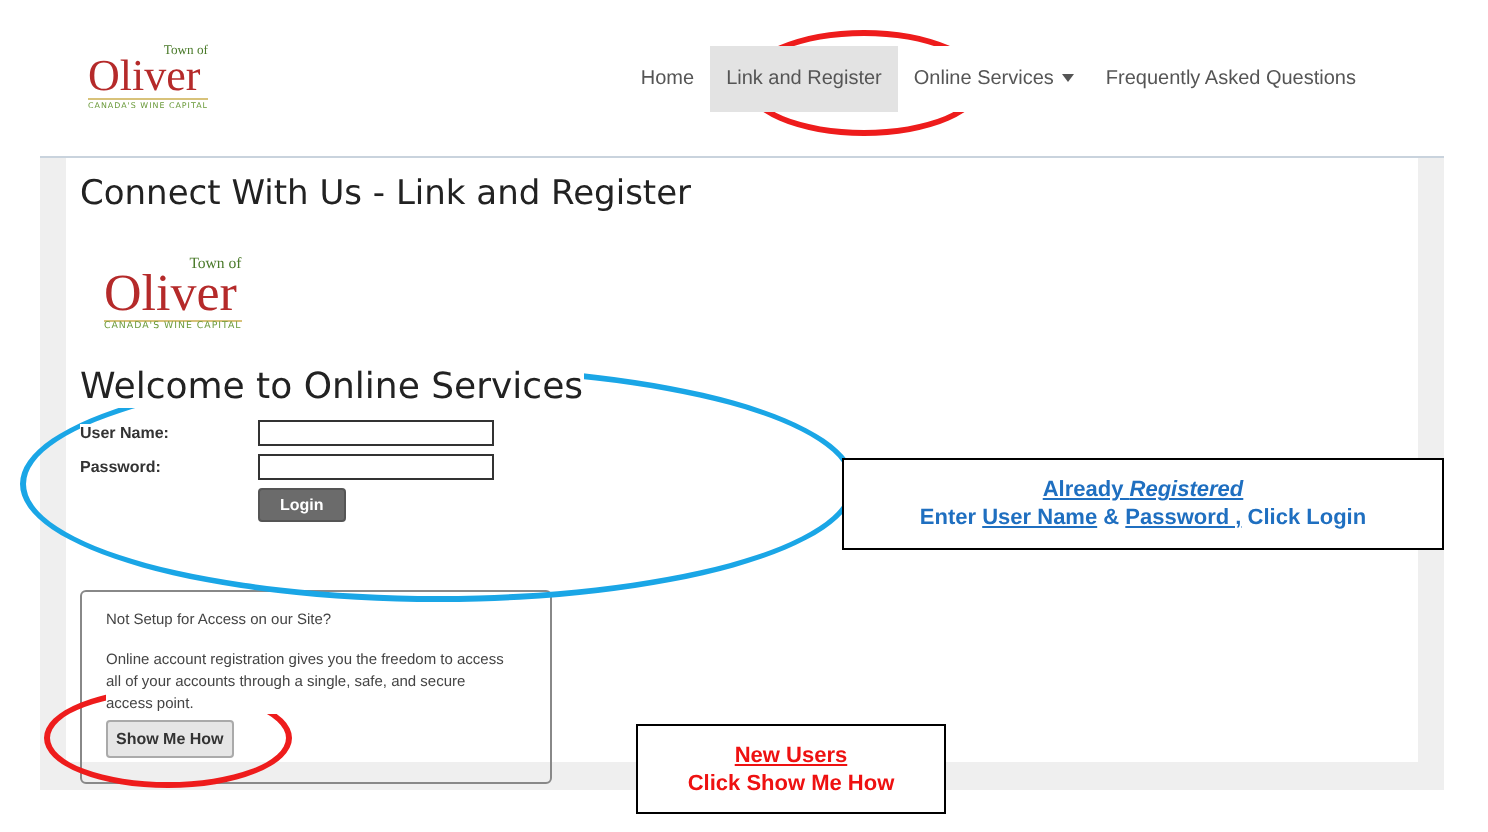 The width and height of the screenshot is (1488, 832). Describe the element at coordinates (124, 432) in the screenshot. I see `field-label: User Name:` at that location.